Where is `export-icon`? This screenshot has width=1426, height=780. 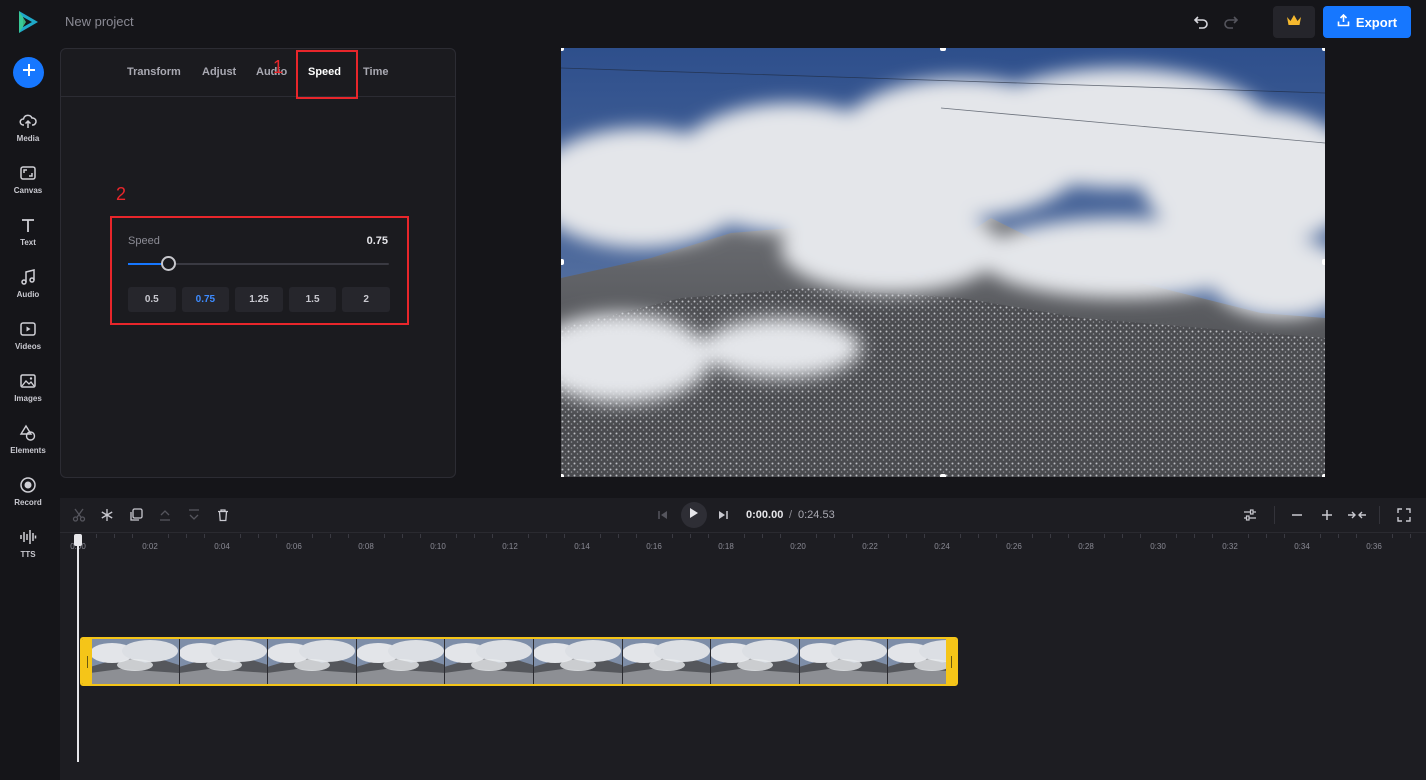
export-icon is located at coordinates (1343, 21).